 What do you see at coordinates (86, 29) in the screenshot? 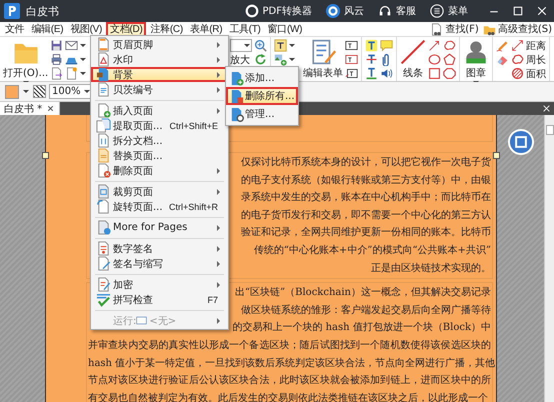
I see `menu-item: 视图(V)` at bounding box center [86, 29].